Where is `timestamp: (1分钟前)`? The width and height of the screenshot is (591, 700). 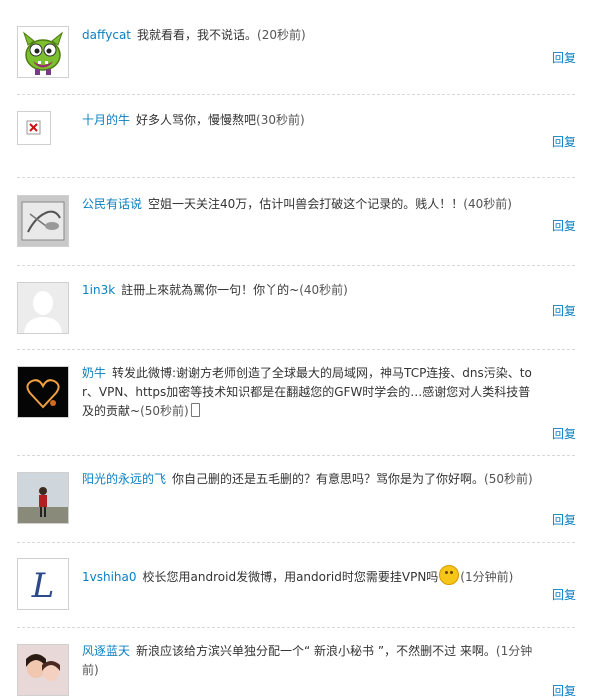
timestamp: (1分钟前) is located at coordinates (487, 577).